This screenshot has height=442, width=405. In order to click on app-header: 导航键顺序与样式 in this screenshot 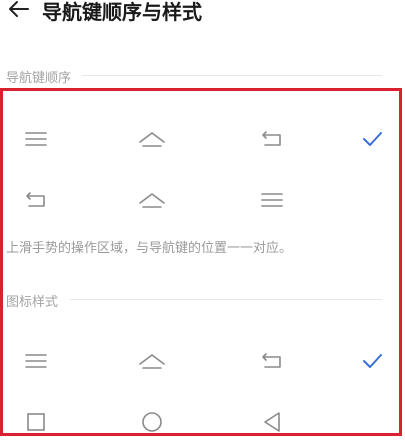, I will do `click(202, 15)`.